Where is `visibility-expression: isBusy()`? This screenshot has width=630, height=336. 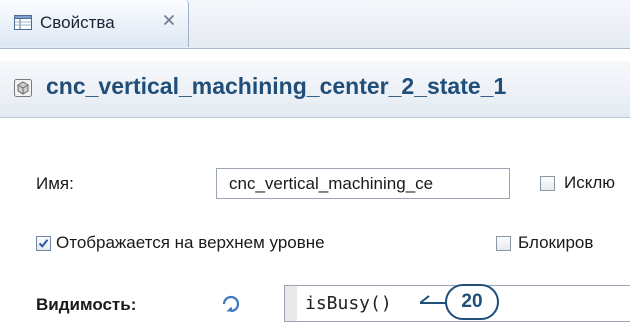
visibility-expression: isBusy() is located at coordinates (348, 303).